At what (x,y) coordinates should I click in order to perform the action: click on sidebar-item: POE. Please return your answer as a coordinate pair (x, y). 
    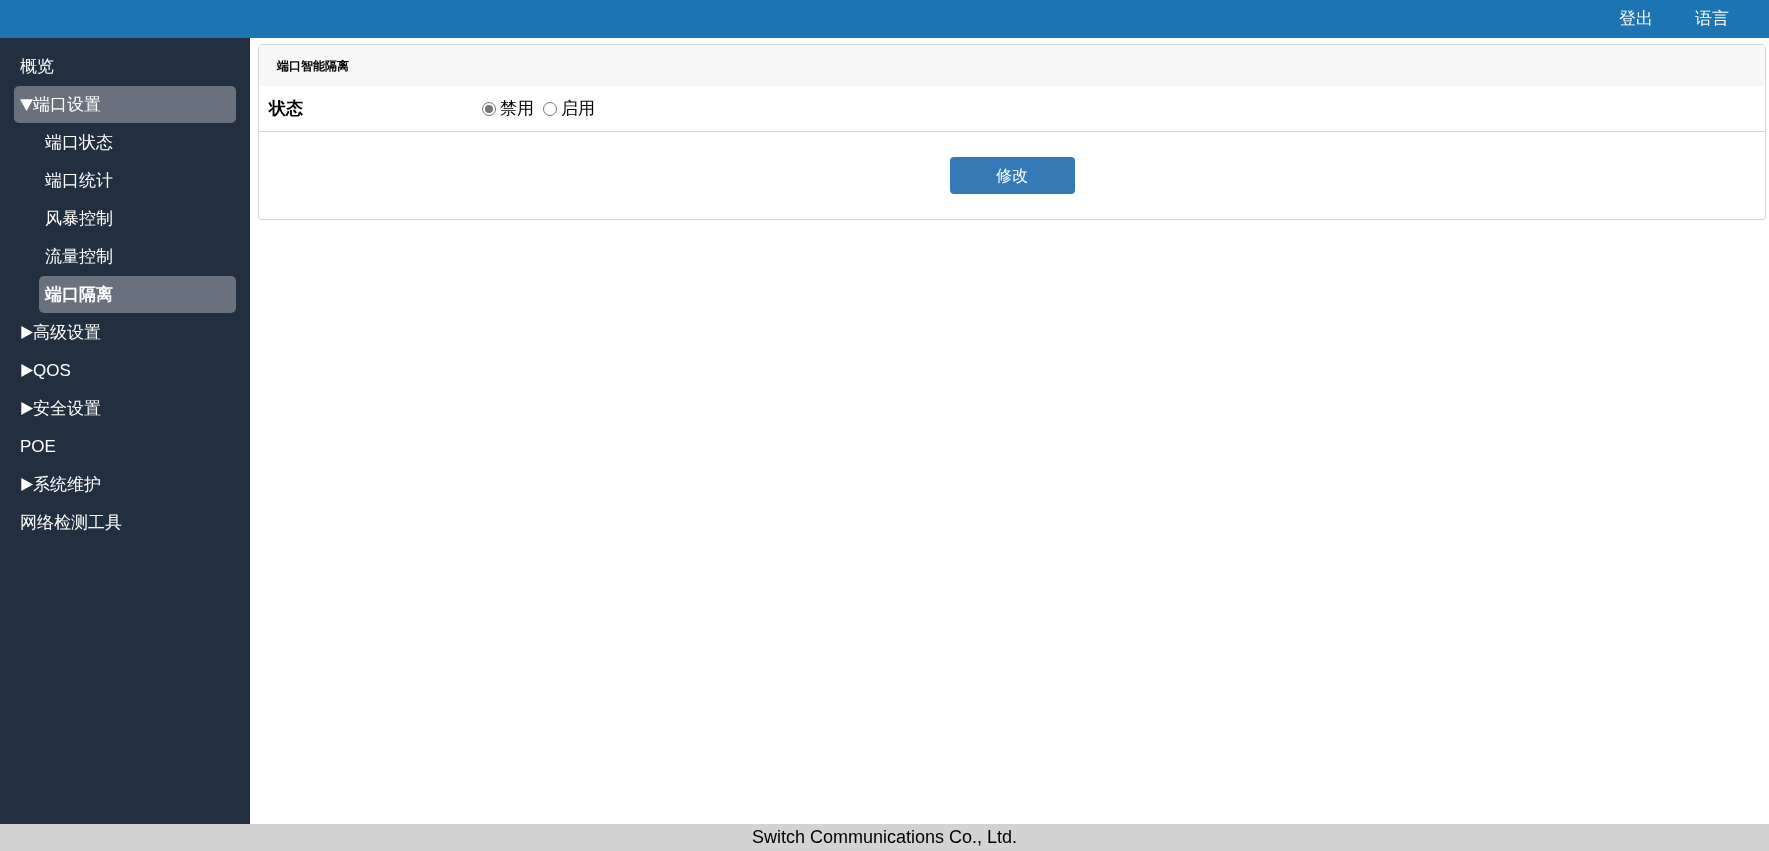
    Looking at the image, I should click on (125, 446).